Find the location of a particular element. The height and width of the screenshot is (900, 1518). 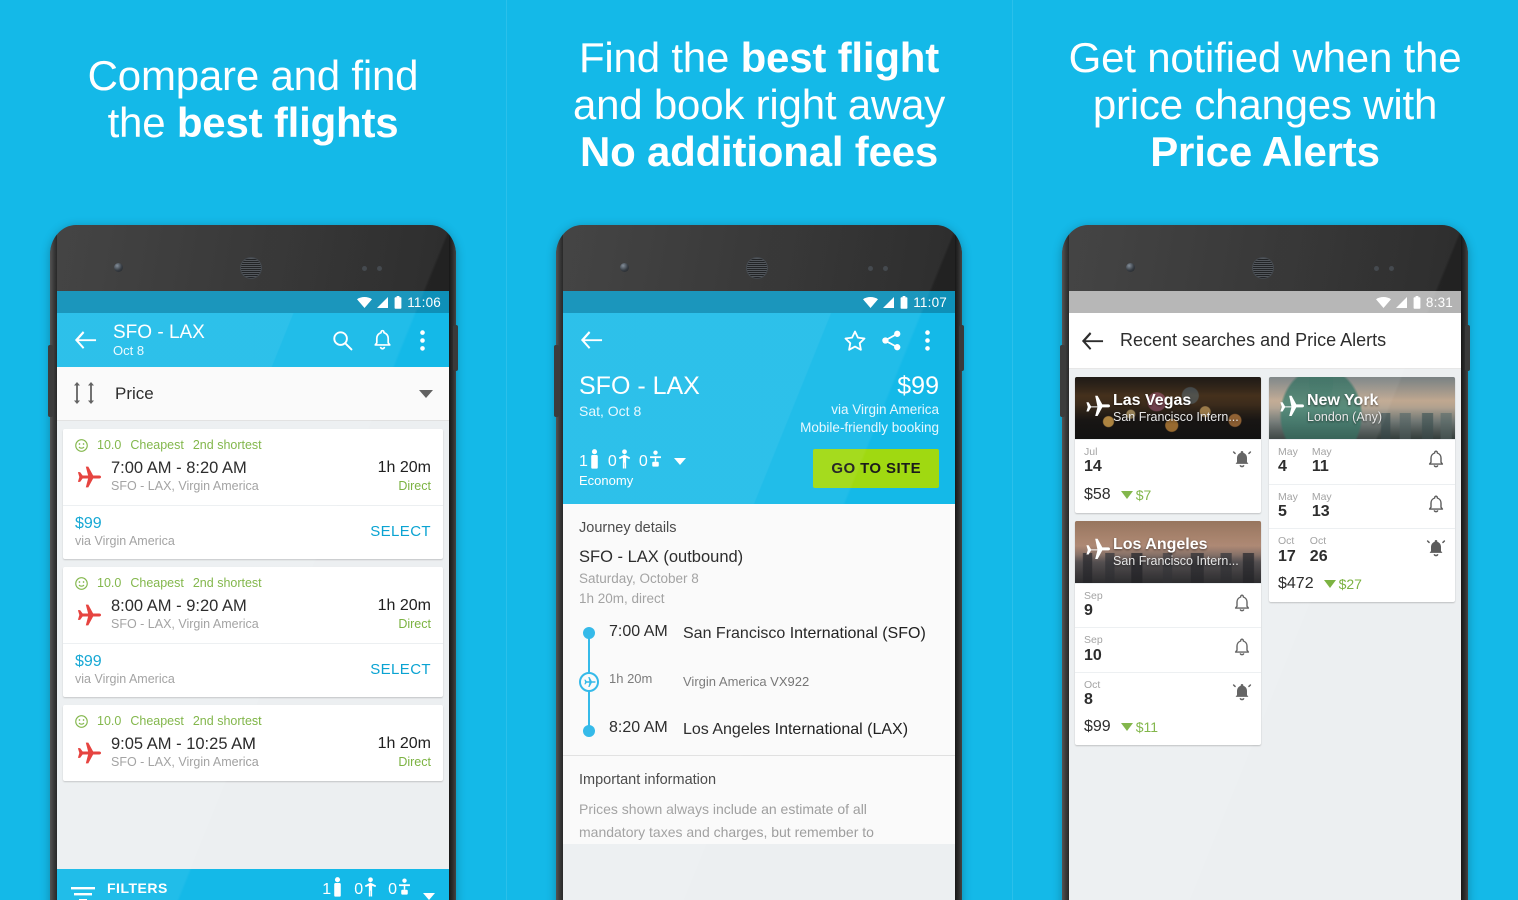

card-destination: New York is located at coordinates (1343, 401).